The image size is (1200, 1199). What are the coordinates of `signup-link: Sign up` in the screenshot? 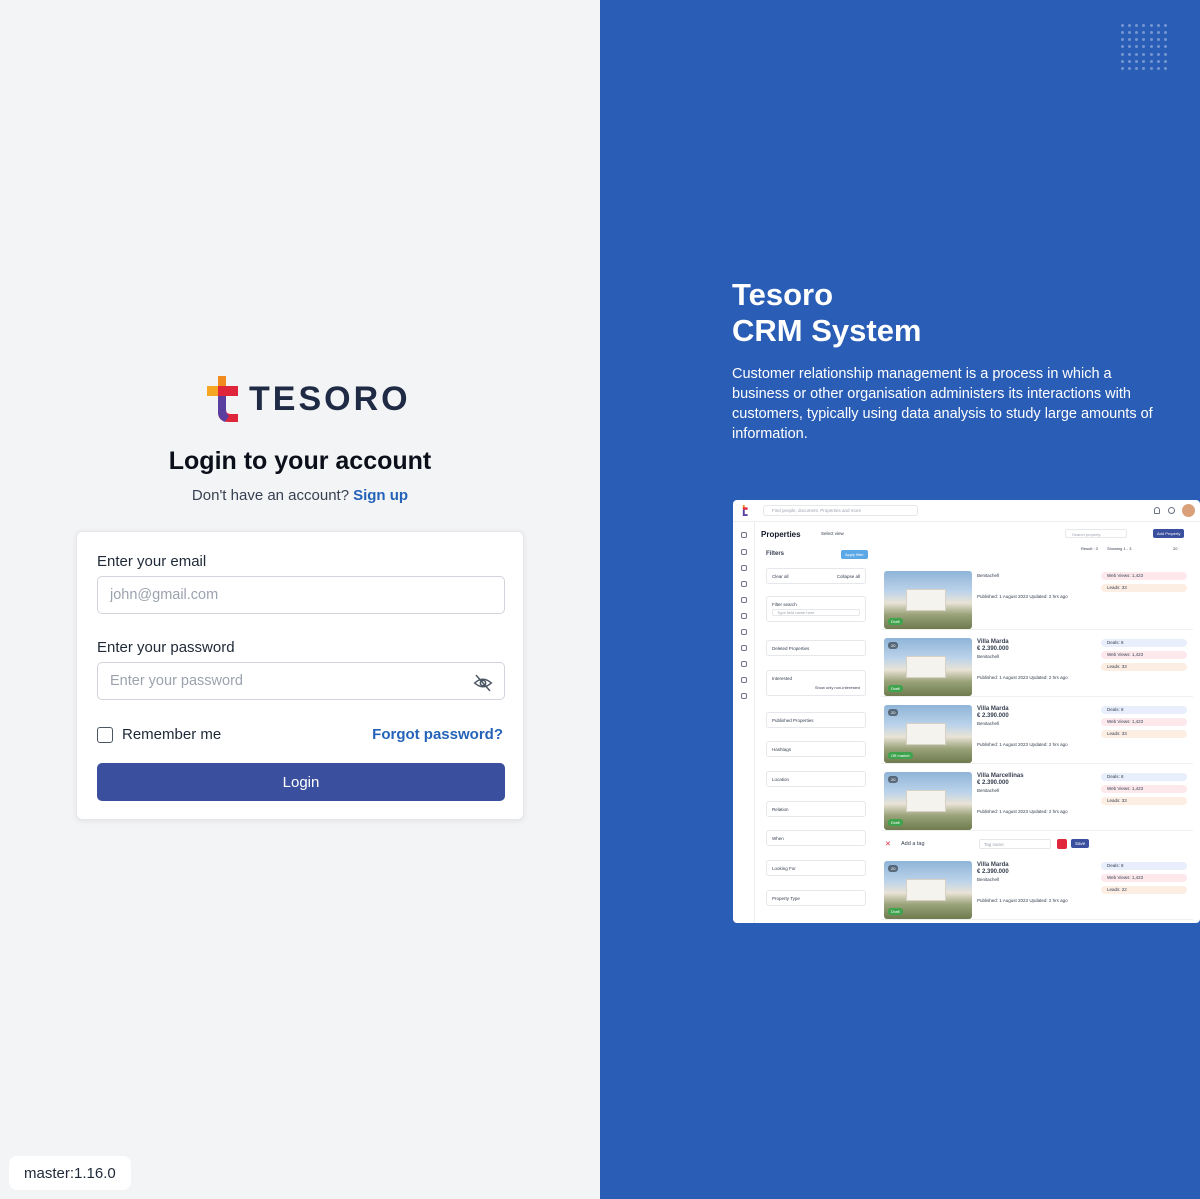 It's located at (380, 495).